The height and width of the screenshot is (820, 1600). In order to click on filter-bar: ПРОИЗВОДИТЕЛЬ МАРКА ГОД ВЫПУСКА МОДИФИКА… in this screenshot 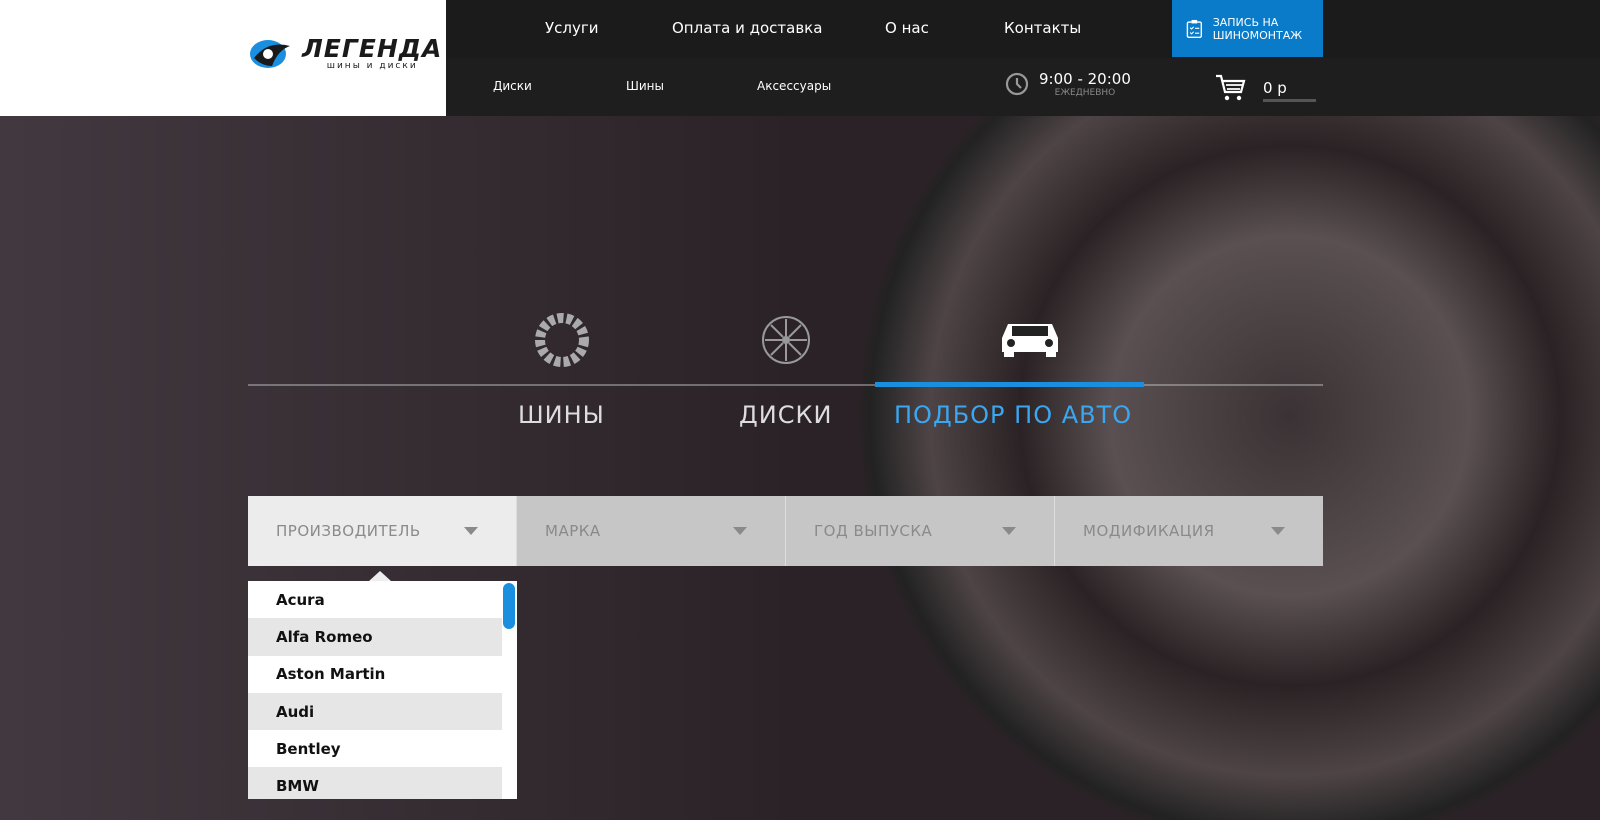, I will do `click(785, 531)`.